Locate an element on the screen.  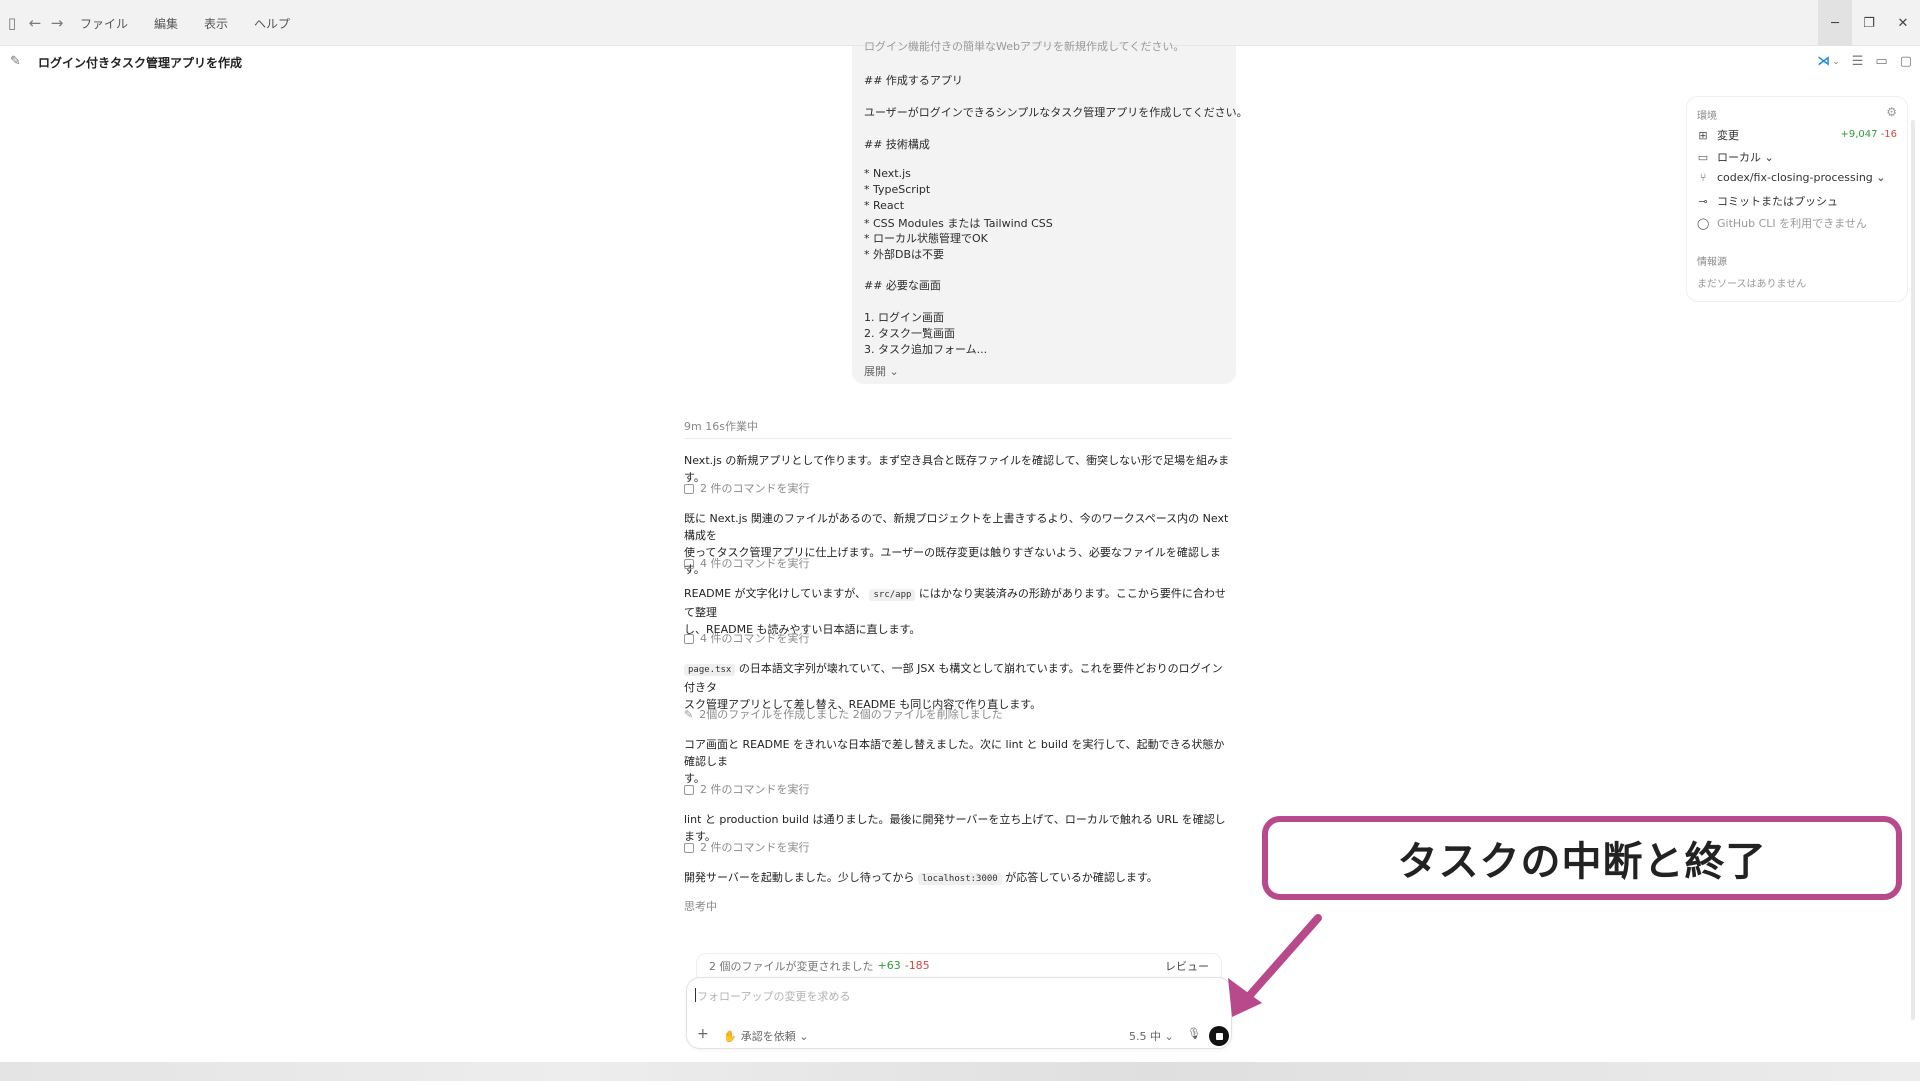
terminal-panel-icon: ▭ is located at coordinates (1881, 61).